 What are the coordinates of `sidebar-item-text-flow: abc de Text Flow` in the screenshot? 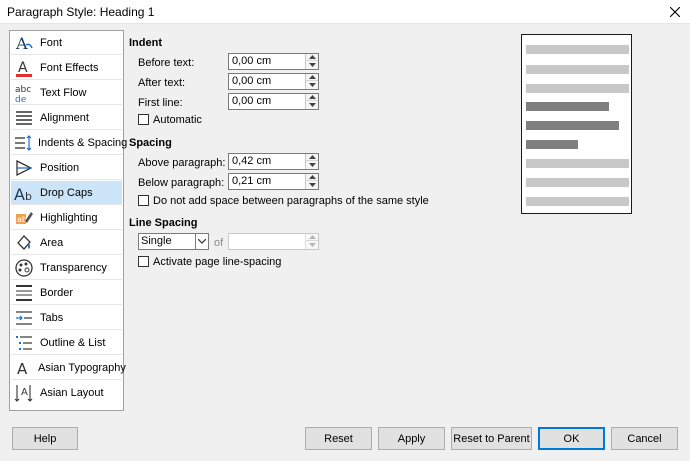 It's located at (66, 93).